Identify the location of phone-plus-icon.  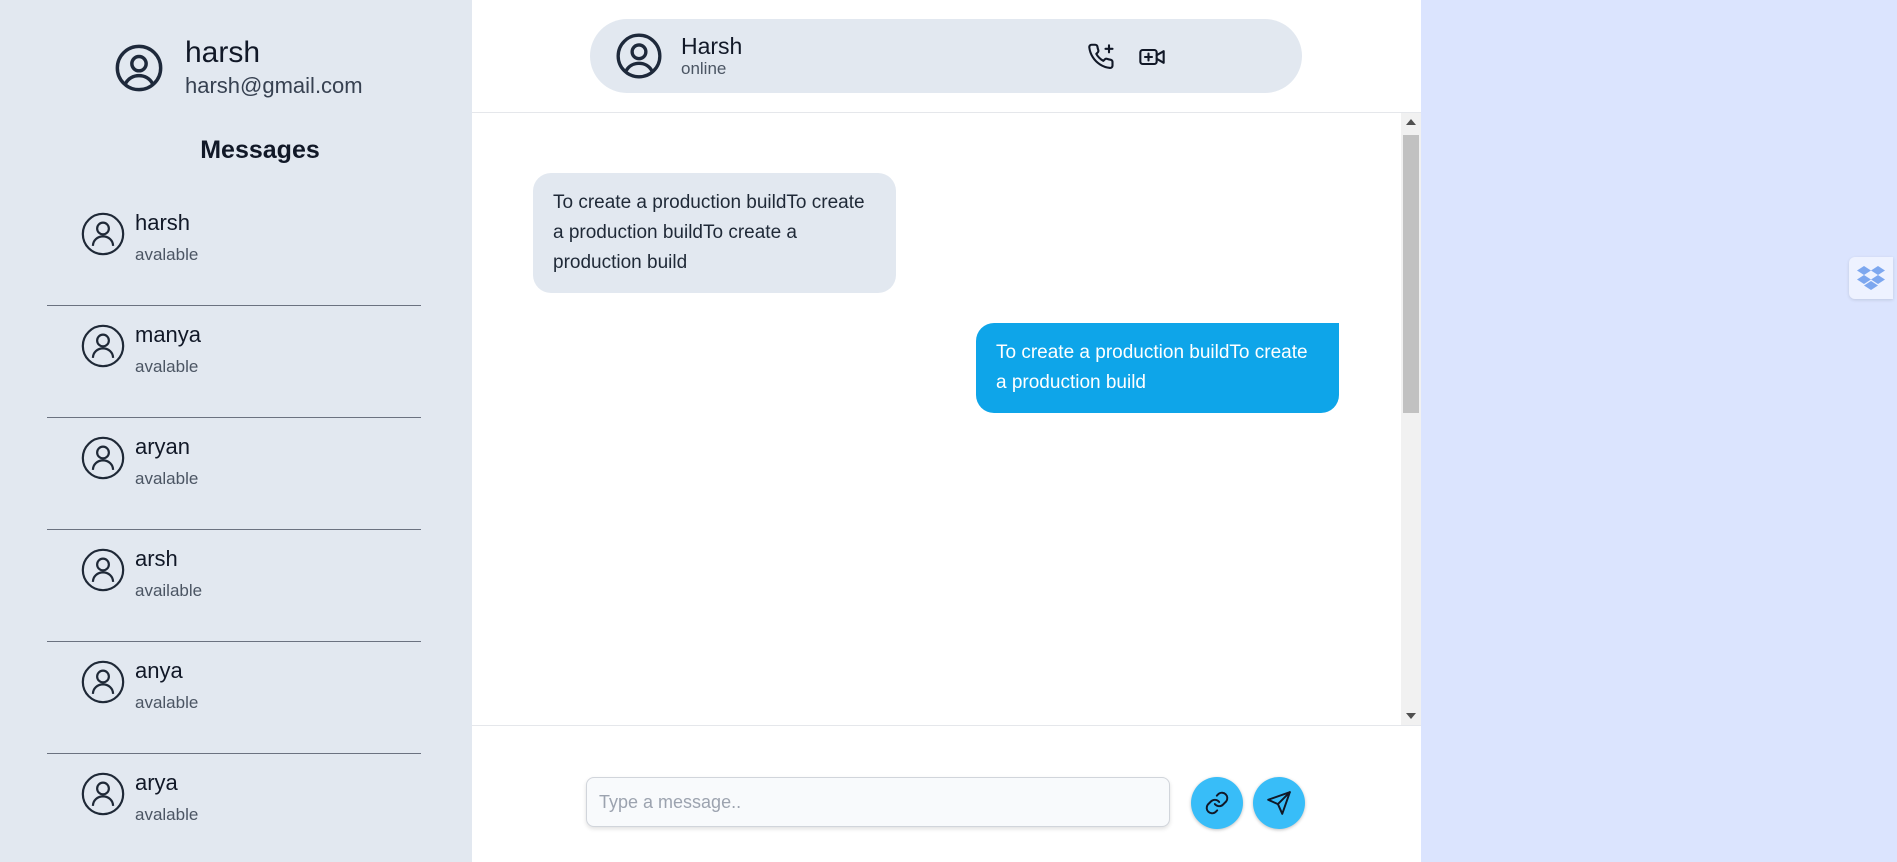
(1101, 56).